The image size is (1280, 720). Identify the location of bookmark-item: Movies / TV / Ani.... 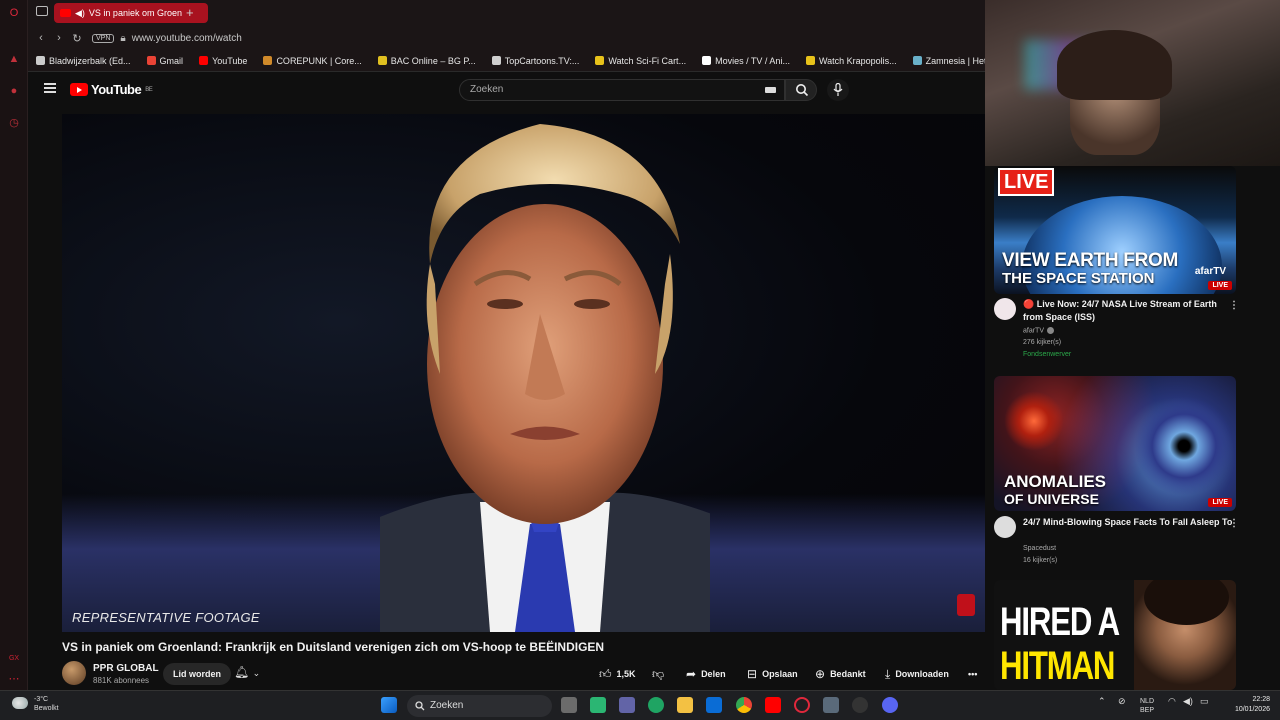
(746, 61).